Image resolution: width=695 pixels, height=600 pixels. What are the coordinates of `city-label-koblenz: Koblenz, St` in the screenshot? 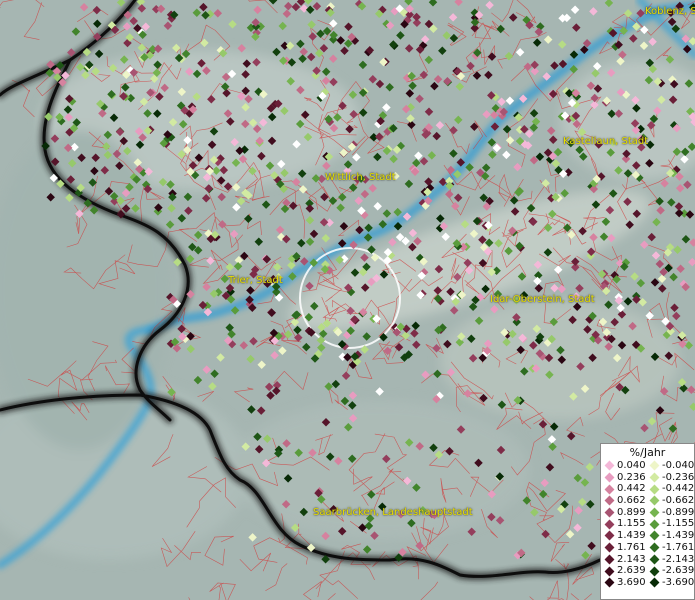 It's located at (670, 11).